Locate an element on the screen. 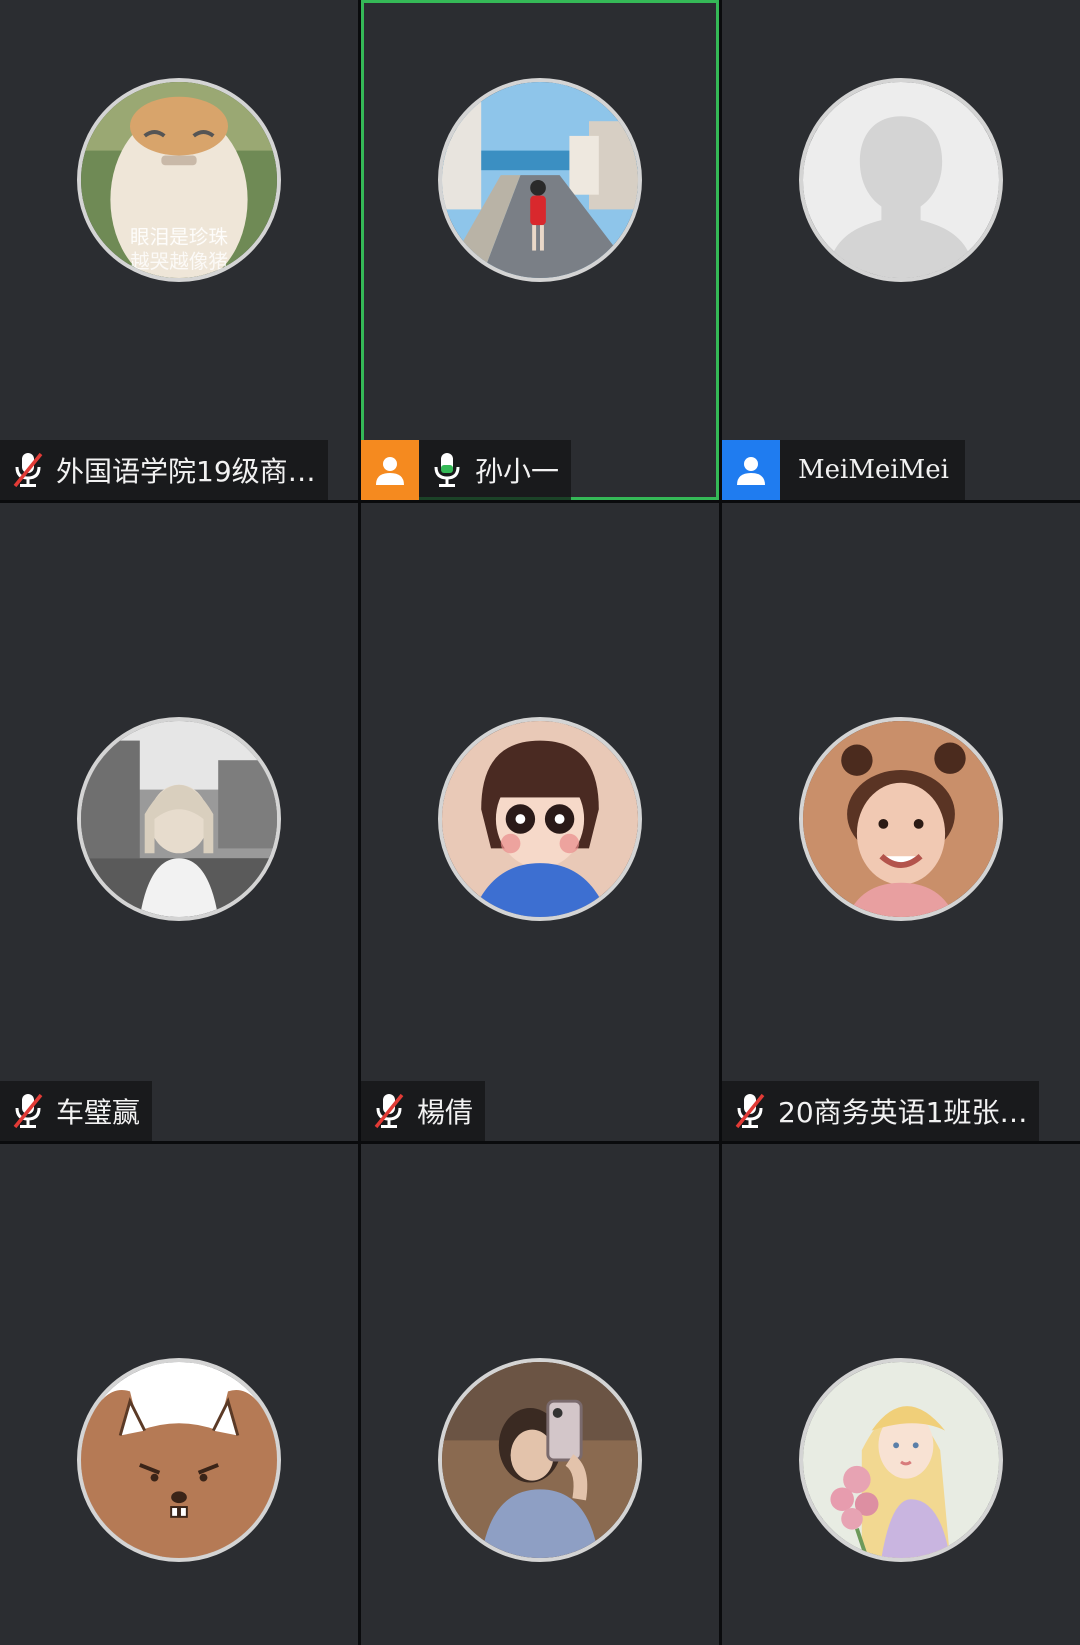  participant-namebar: 楊倩 is located at coordinates (423, 1111).